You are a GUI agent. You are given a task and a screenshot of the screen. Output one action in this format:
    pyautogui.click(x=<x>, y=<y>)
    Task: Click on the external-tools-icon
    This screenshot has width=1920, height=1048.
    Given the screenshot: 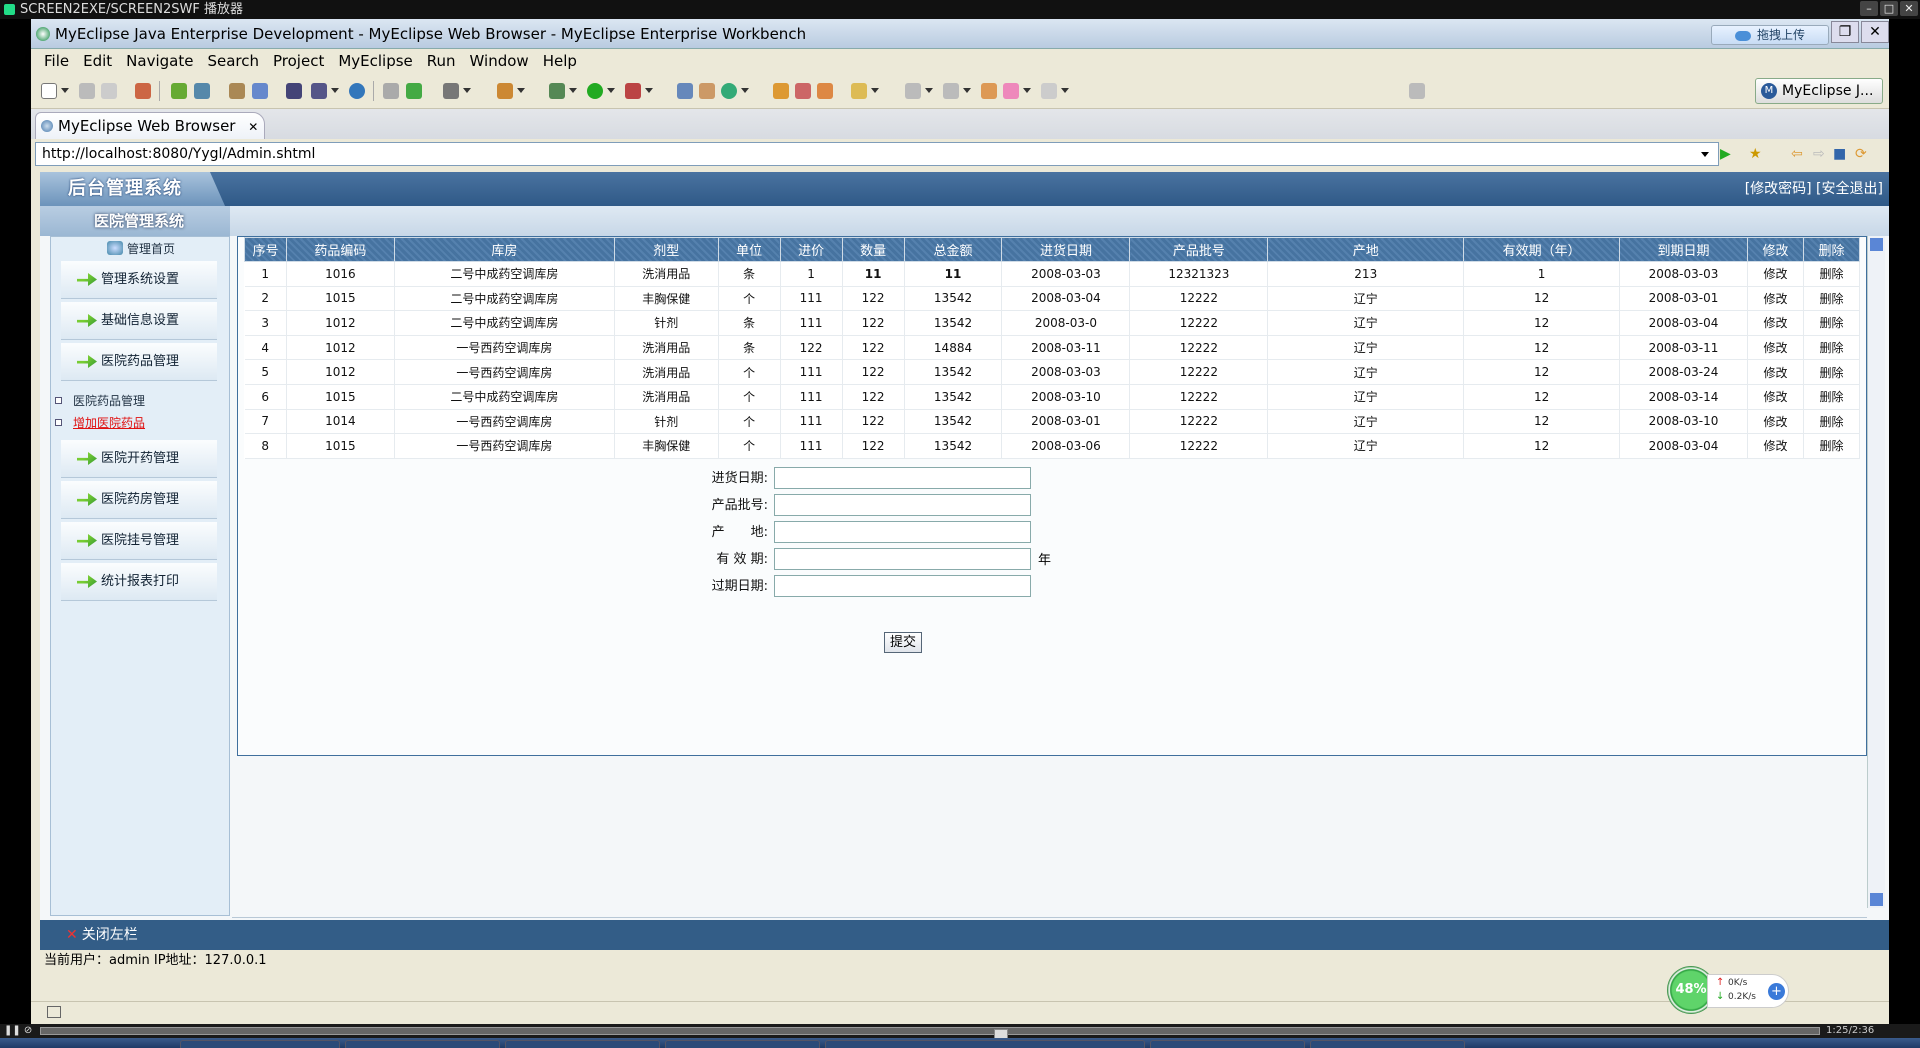 What is the action you would take?
    pyautogui.click(x=633, y=91)
    